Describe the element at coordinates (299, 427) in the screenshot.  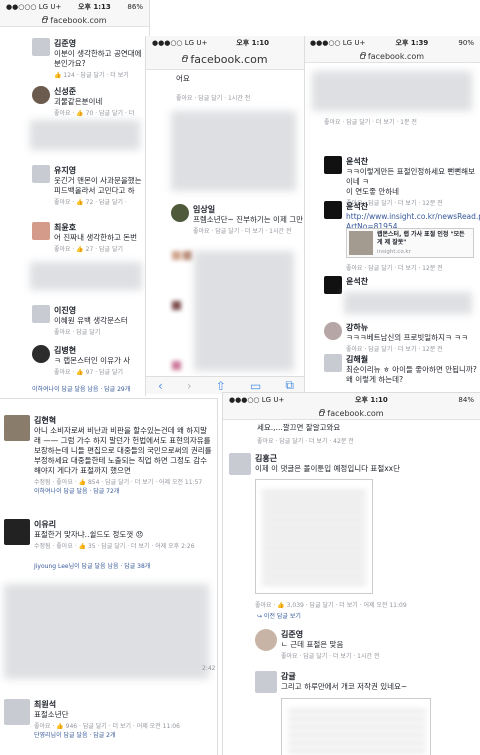
I see `comment-text: 세요.,...깔끄면 잘알고와요` at that location.